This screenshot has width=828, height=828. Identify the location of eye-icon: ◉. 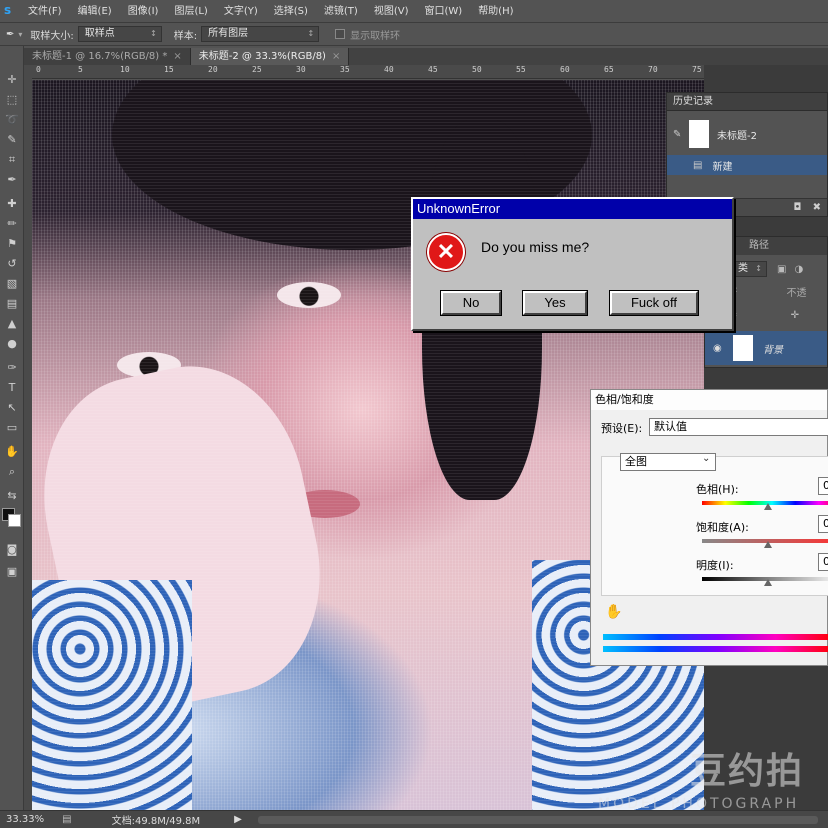
(717, 348).